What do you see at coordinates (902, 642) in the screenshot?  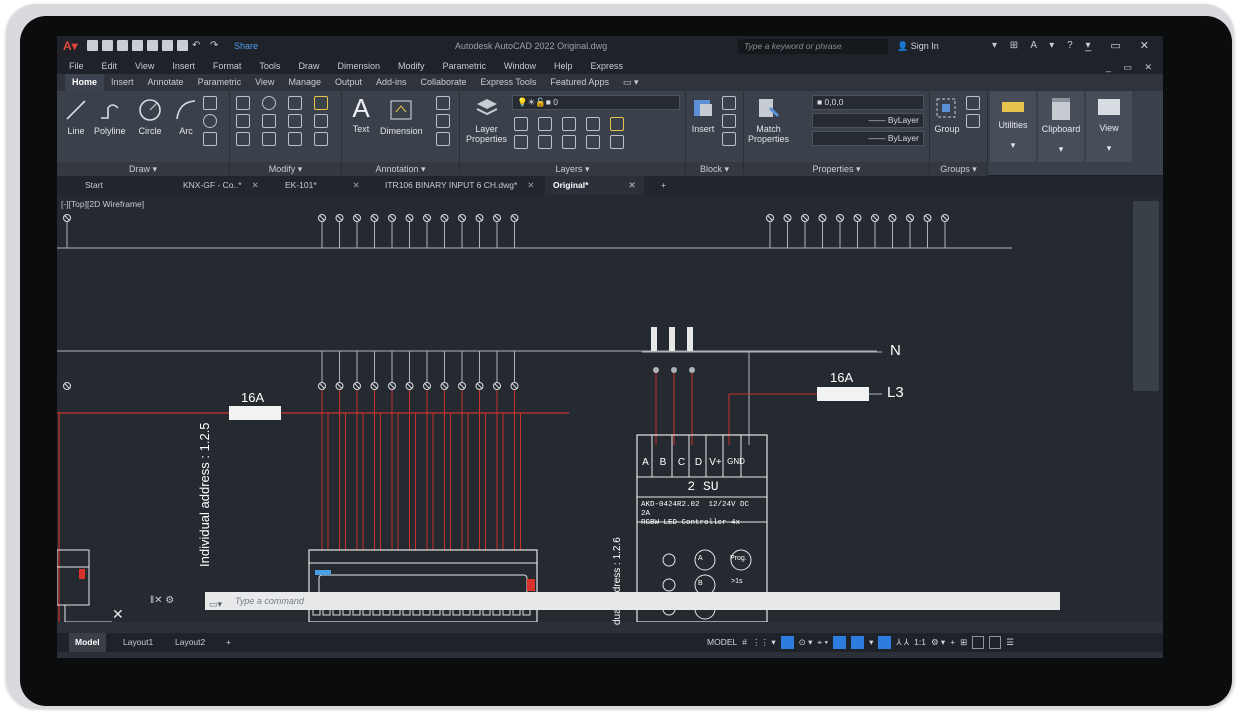 I see `annotation-scale-icon: ⅄ ⅄` at bounding box center [902, 642].